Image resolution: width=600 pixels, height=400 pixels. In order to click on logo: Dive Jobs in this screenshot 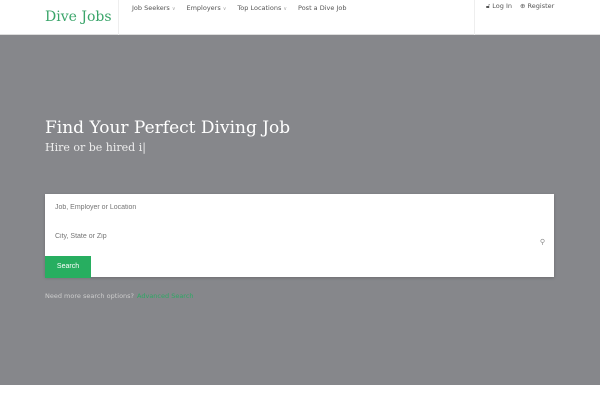, I will do `click(78, 17)`.